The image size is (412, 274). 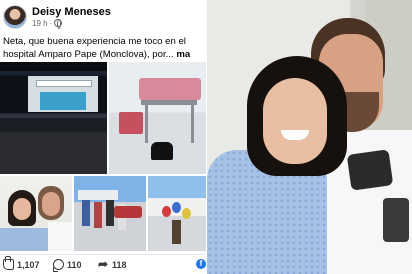 I want to click on photo-hospital-exterior, so click(x=53, y=118).